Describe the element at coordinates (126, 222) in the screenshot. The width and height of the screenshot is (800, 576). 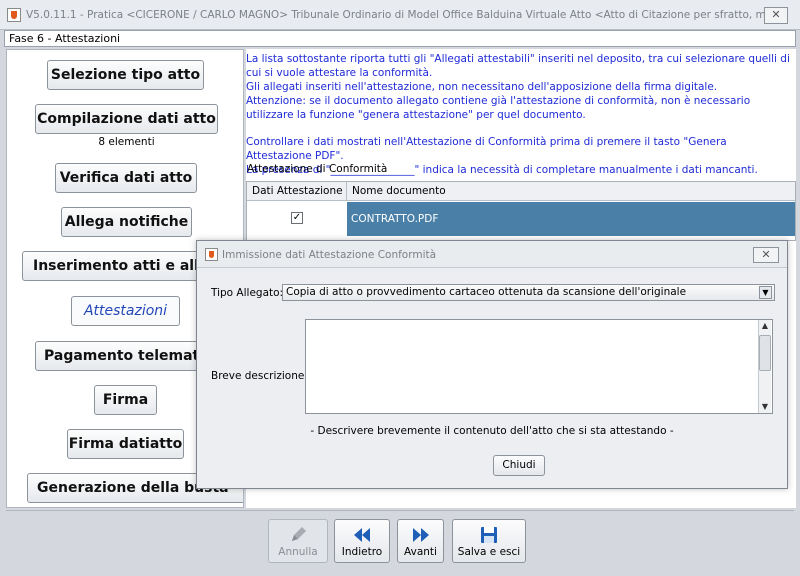
I see `step-allega-notifiche-button: Allega notifiche` at that location.